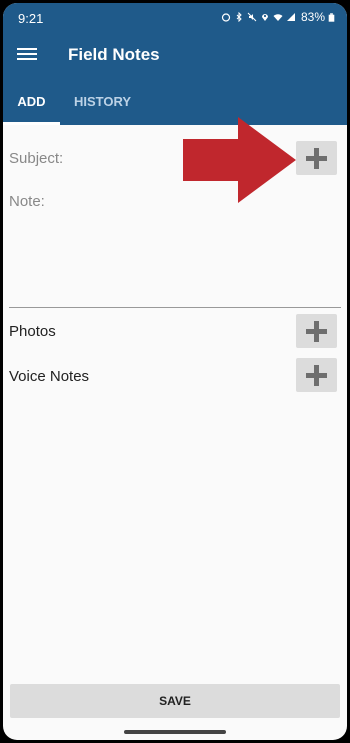  I want to click on tab-add: ADD, so click(31, 101).